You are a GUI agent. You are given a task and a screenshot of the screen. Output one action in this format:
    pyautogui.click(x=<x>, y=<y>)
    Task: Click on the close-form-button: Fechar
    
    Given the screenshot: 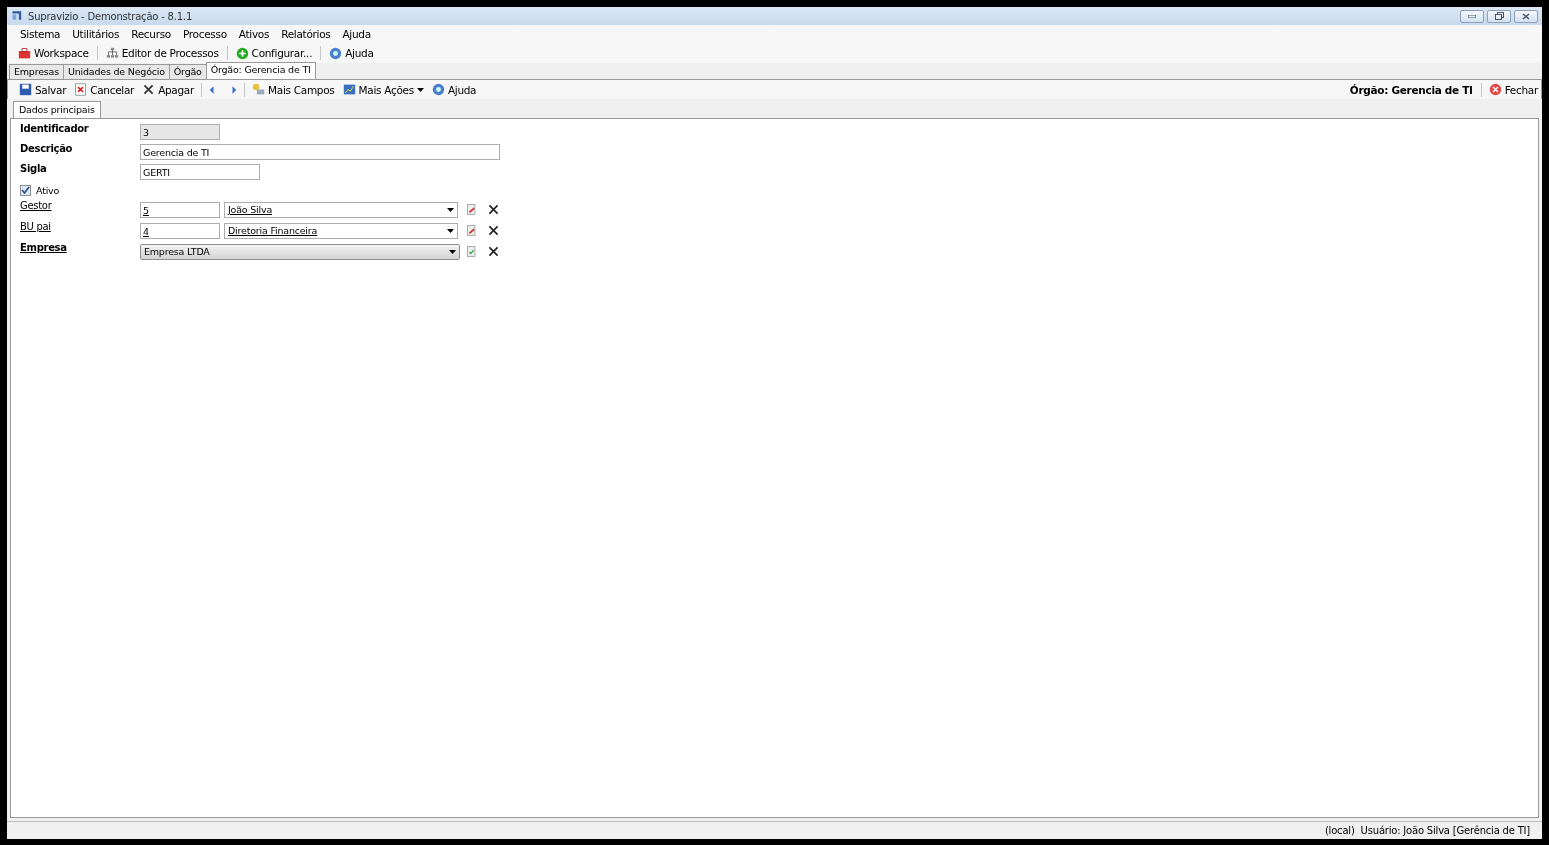 What is the action you would take?
    pyautogui.click(x=1513, y=89)
    